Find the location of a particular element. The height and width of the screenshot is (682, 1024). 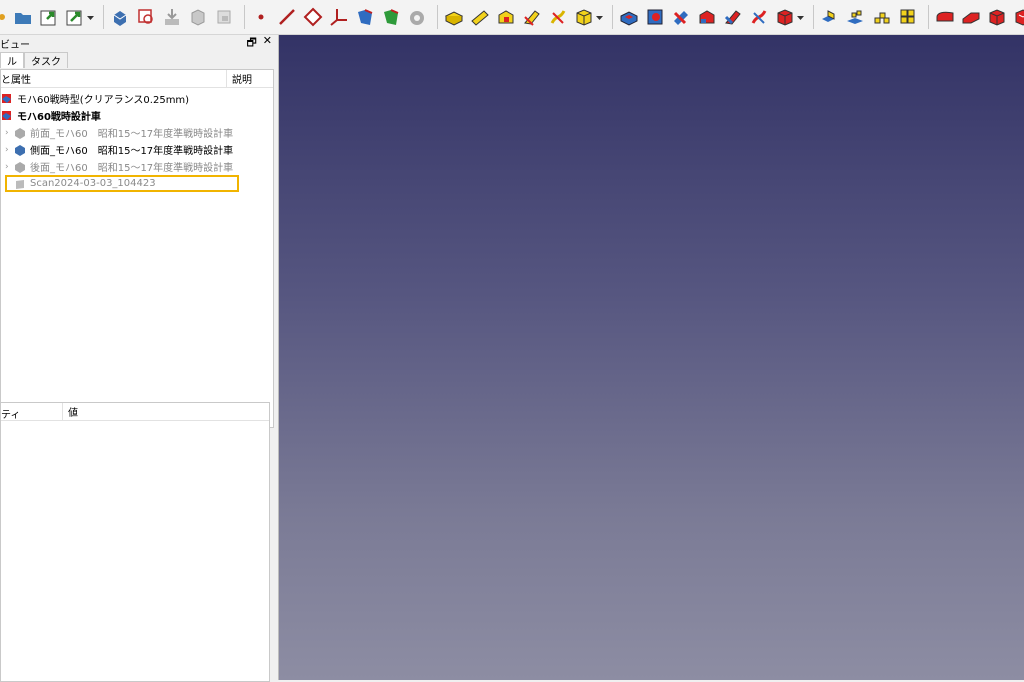

tree-item-label: 側面_モハ60 昭和15〜17年度準戦時設計車 is located at coordinates (132, 151).